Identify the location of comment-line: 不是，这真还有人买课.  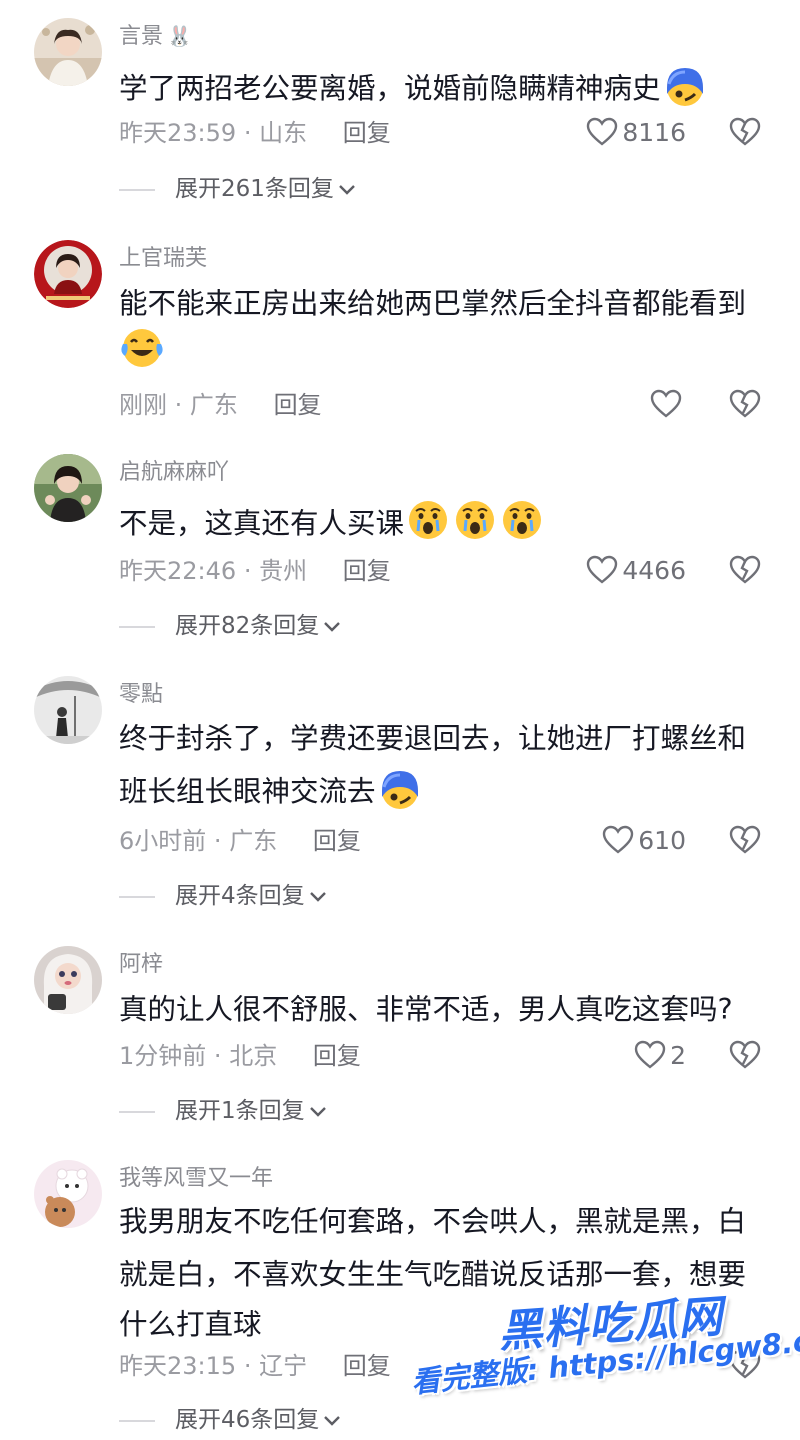
(262, 523).